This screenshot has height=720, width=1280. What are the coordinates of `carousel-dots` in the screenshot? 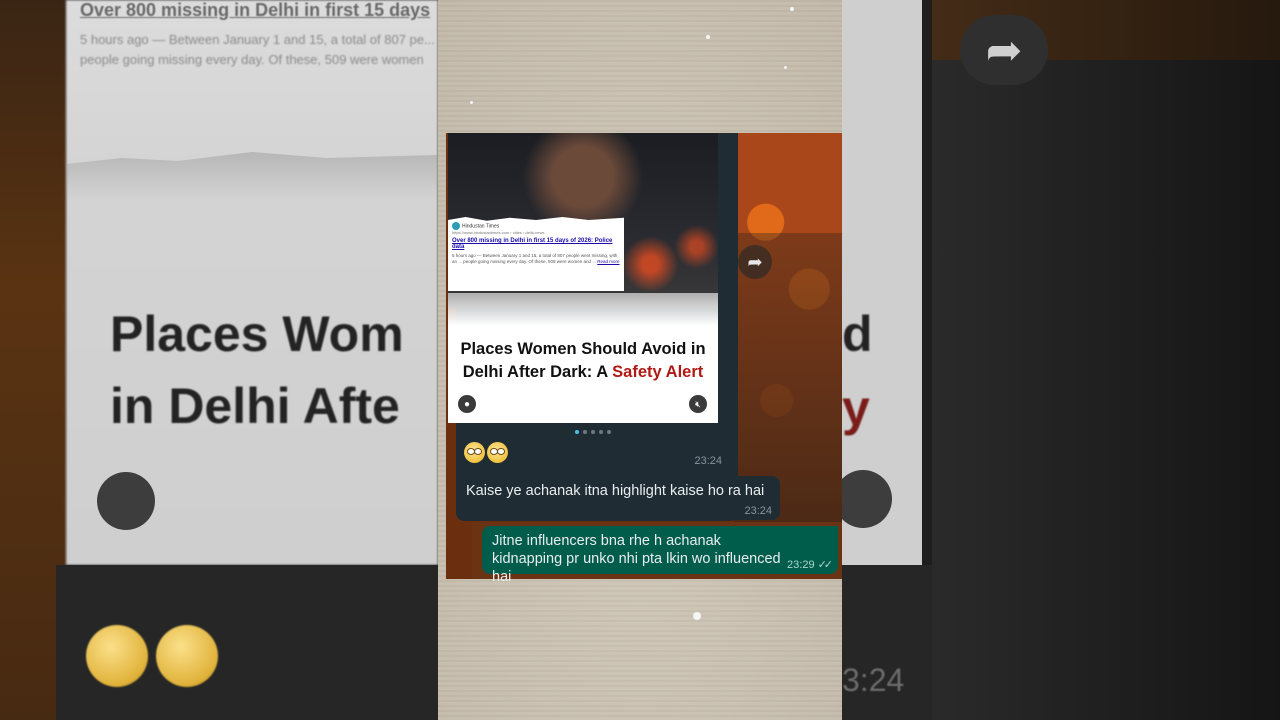 It's located at (593, 432).